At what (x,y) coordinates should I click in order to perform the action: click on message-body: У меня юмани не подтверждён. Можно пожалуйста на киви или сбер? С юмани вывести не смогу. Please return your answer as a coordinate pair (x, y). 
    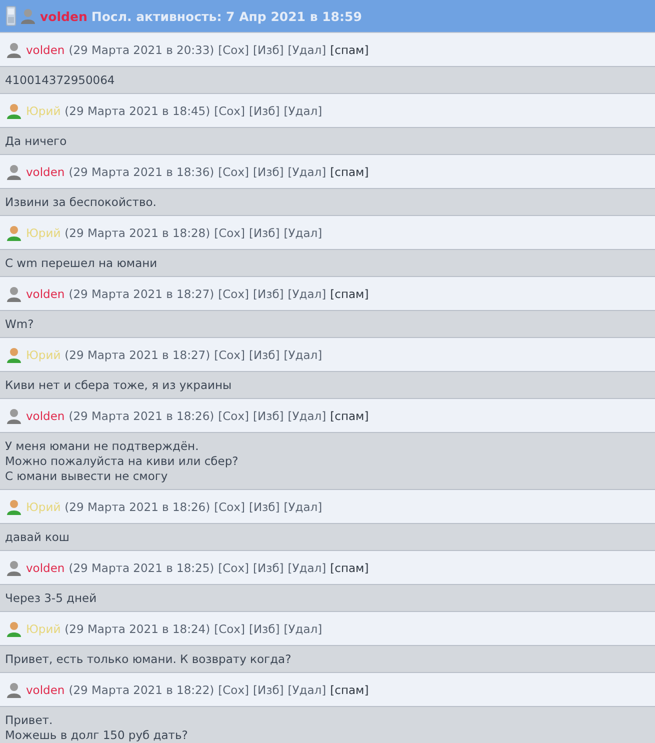
    Looking at the image, I should click on (327, 461).